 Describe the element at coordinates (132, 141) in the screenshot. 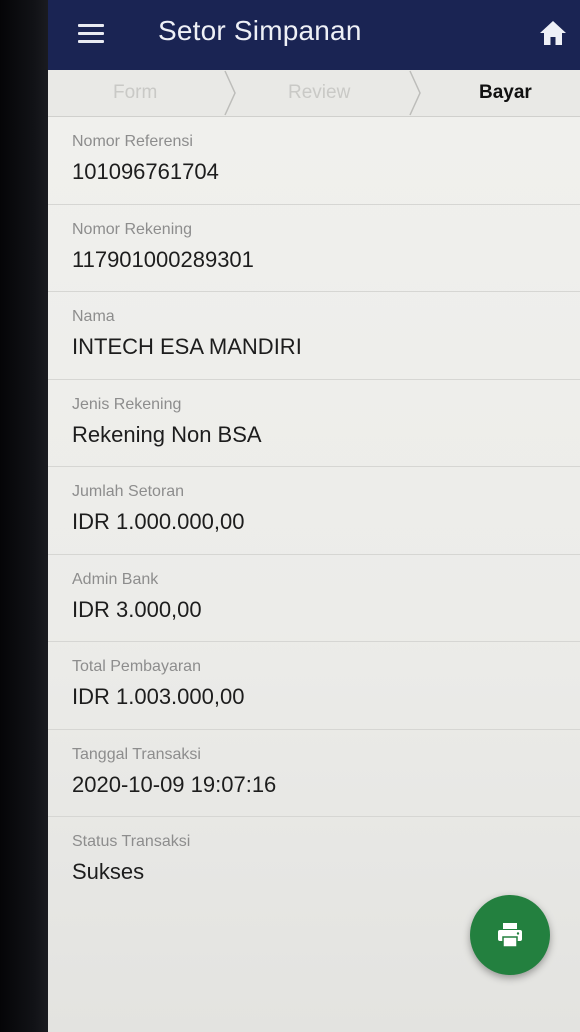

I see `field-label: Nomor Referensi` at that location.